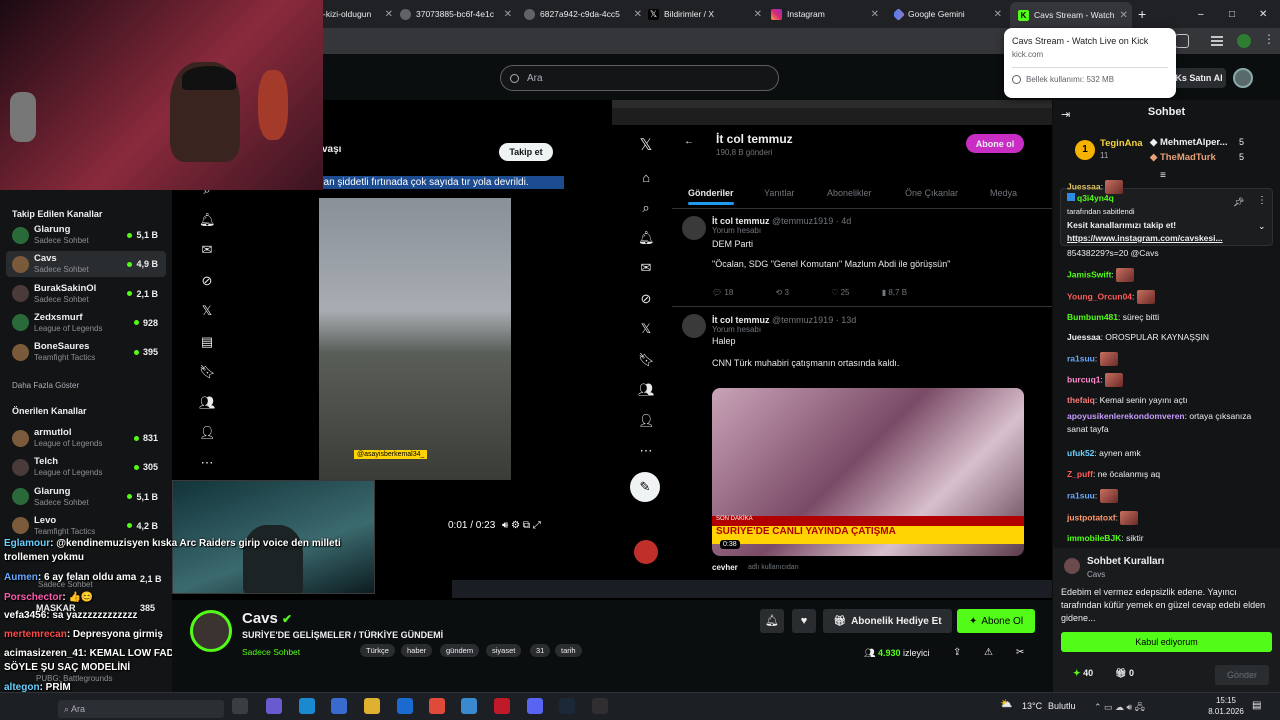 This screenshot has width=1280, height=720. I want to click on clip-icon: ✂, so click(1020, 652).